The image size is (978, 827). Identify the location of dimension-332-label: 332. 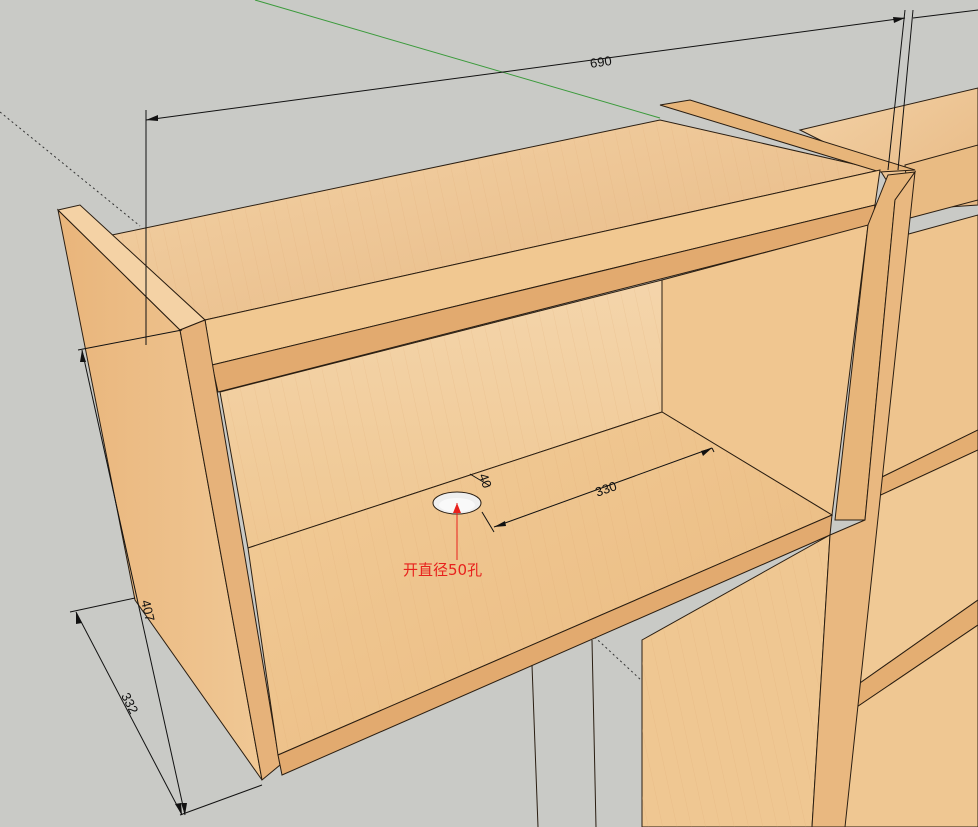
(129, 703).